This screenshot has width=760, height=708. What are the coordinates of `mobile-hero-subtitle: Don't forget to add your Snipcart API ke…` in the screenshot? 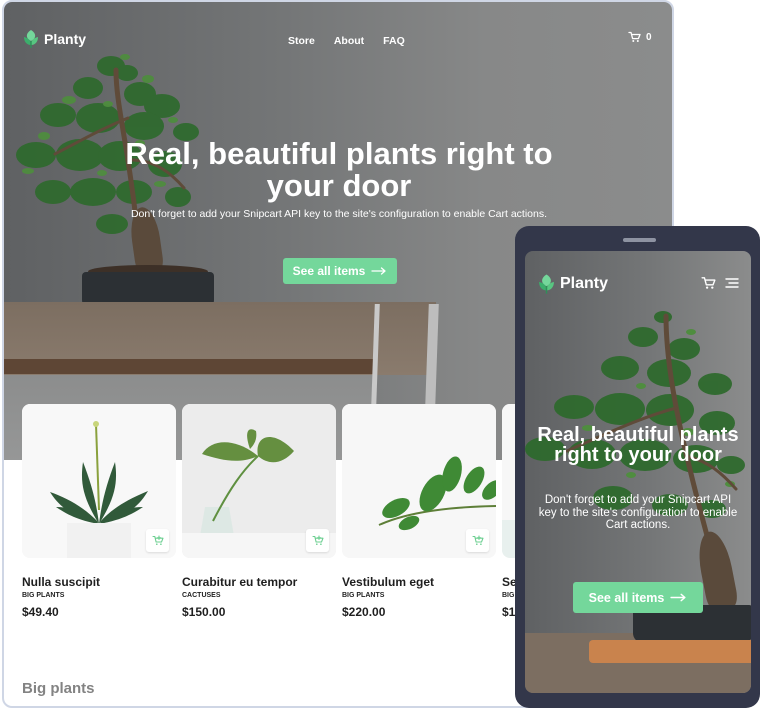 It's located at (638, 512).